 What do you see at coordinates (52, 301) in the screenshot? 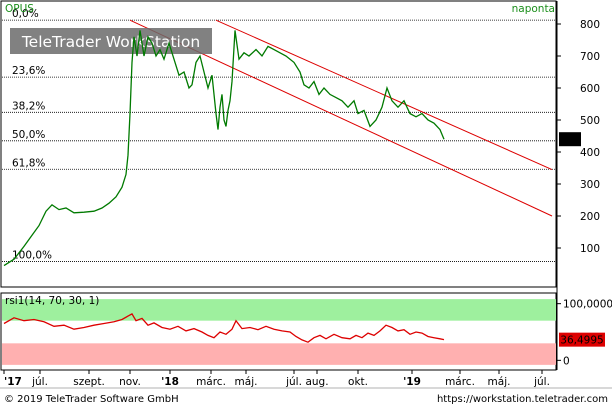
I see `rsi-title: rsi1(14, 70, 30, 1)` at bounding box center [52, 301].